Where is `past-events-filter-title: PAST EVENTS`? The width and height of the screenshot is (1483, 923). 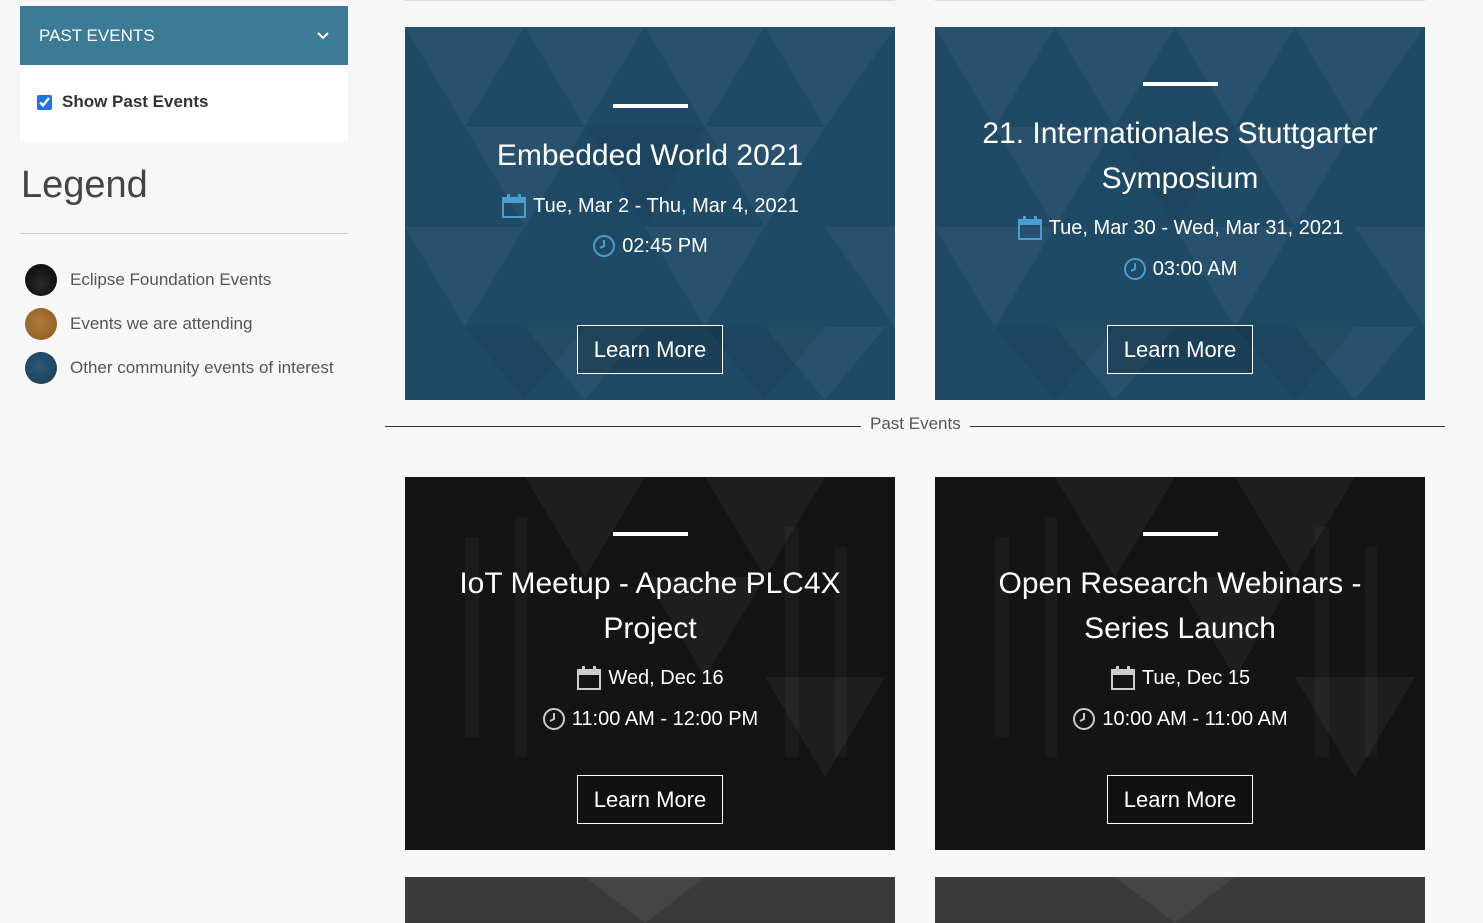 past-events-filter-title: PAST EVENTS is located at coordinates (97, 35).